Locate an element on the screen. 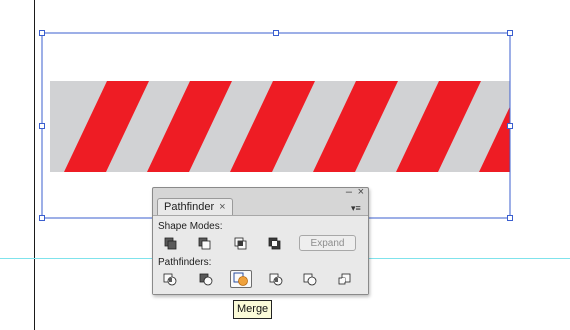 This screenshot has width=570, height=330. panel-close-button: × is located at coordinates (361, 192).